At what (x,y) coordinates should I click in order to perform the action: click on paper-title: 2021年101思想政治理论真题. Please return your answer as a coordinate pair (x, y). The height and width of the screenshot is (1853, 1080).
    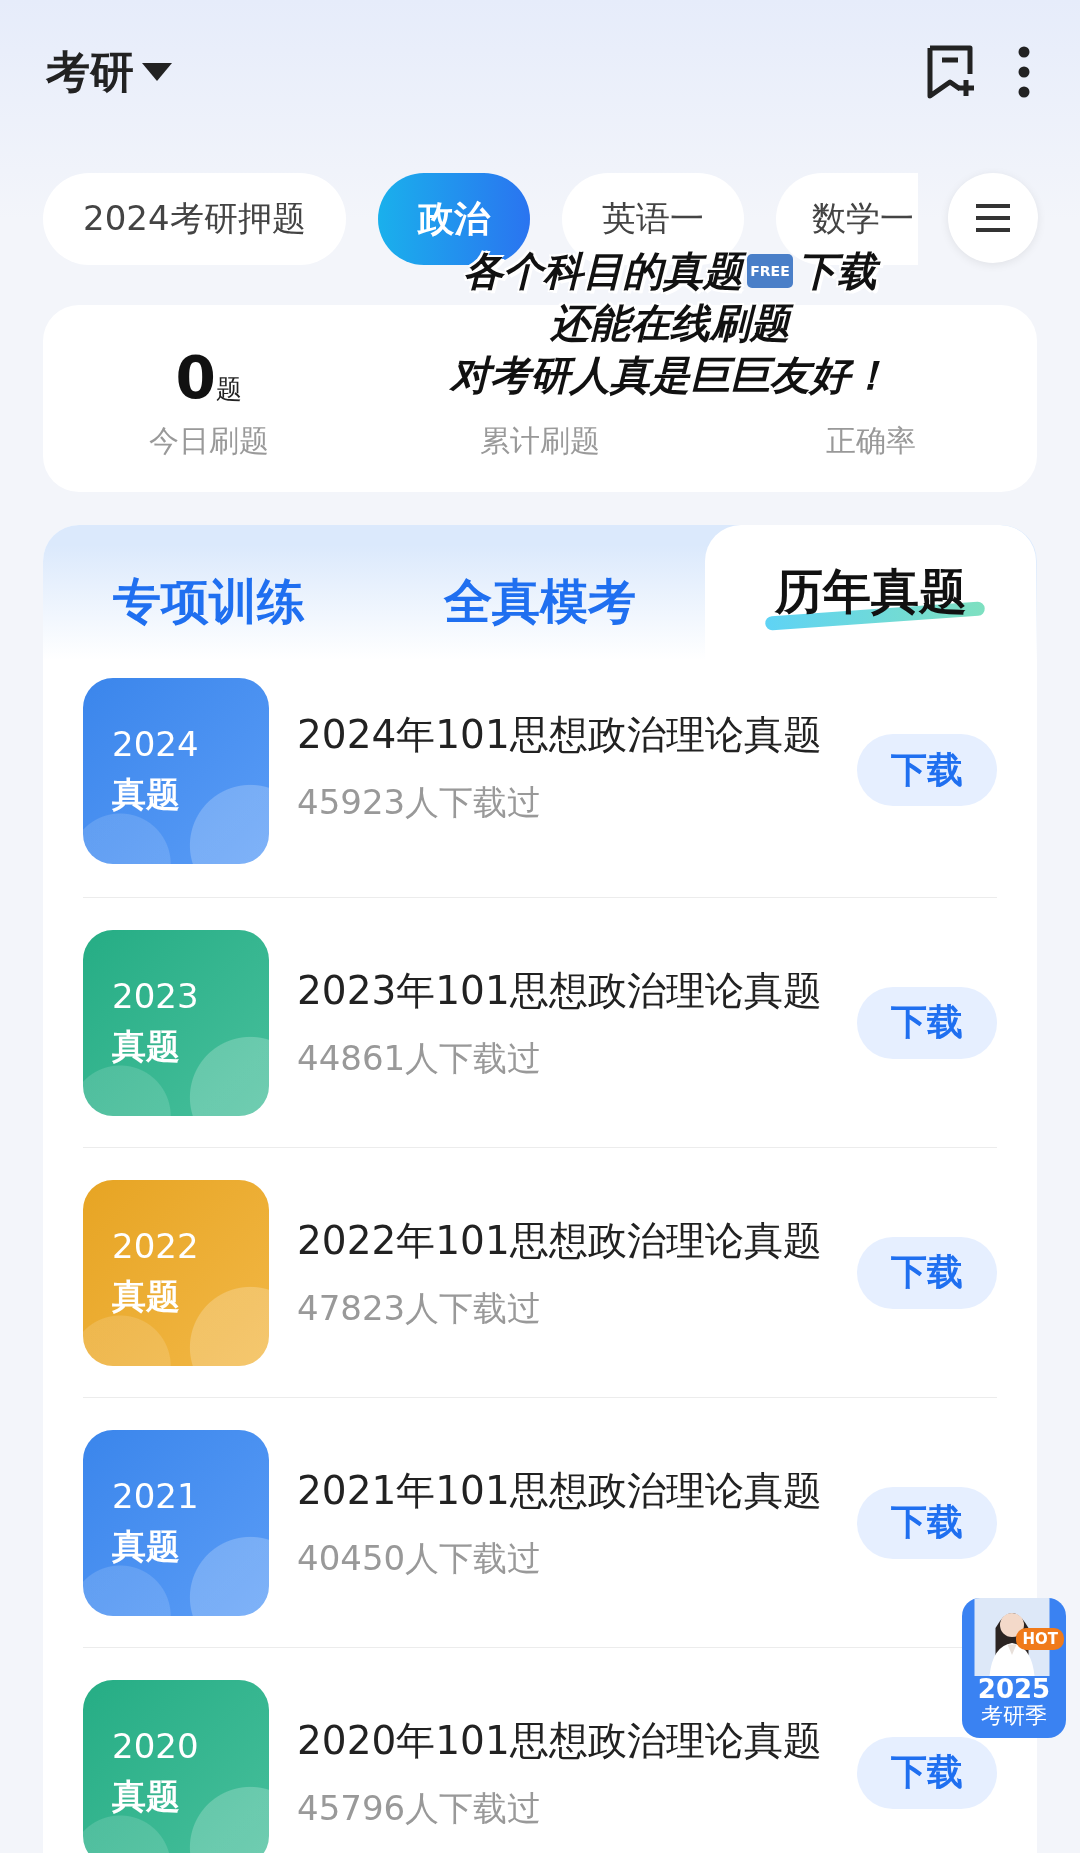
    Looking at the image, I should click on (560, 1490).